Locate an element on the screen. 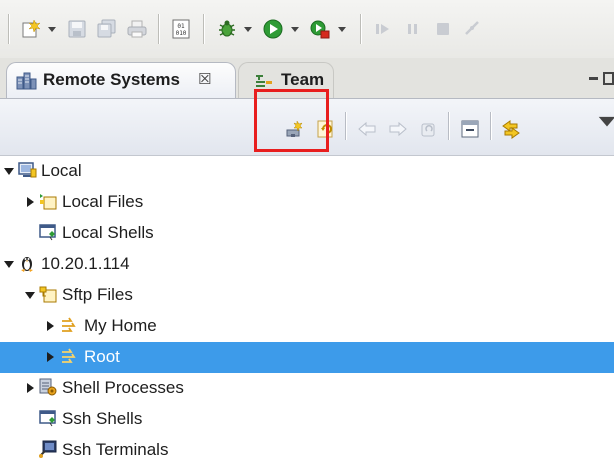 The image size is (614, 466). link-with-editor-icon is located at coordinates (511, 129).